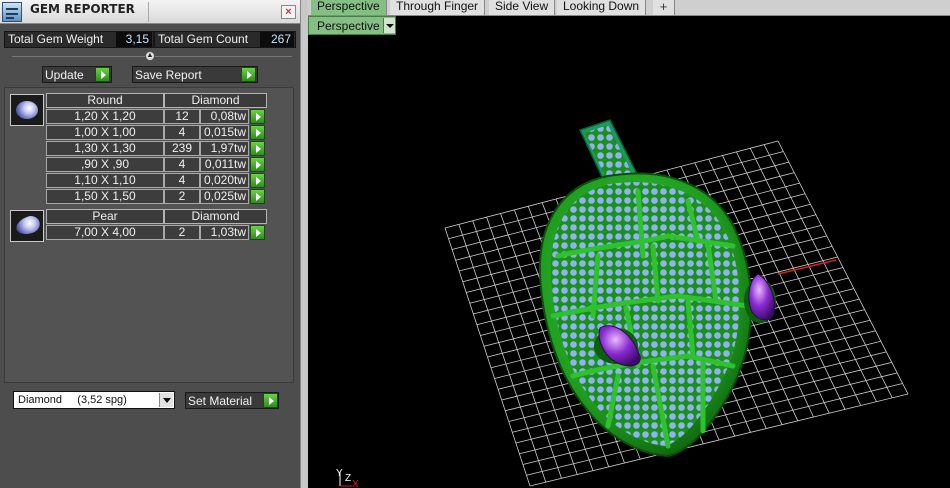 The image size is (950, 488). Describe the element at coordinates (438, 7) in the screenshot. I see `tab-through-finger: Through Finger` at that location.